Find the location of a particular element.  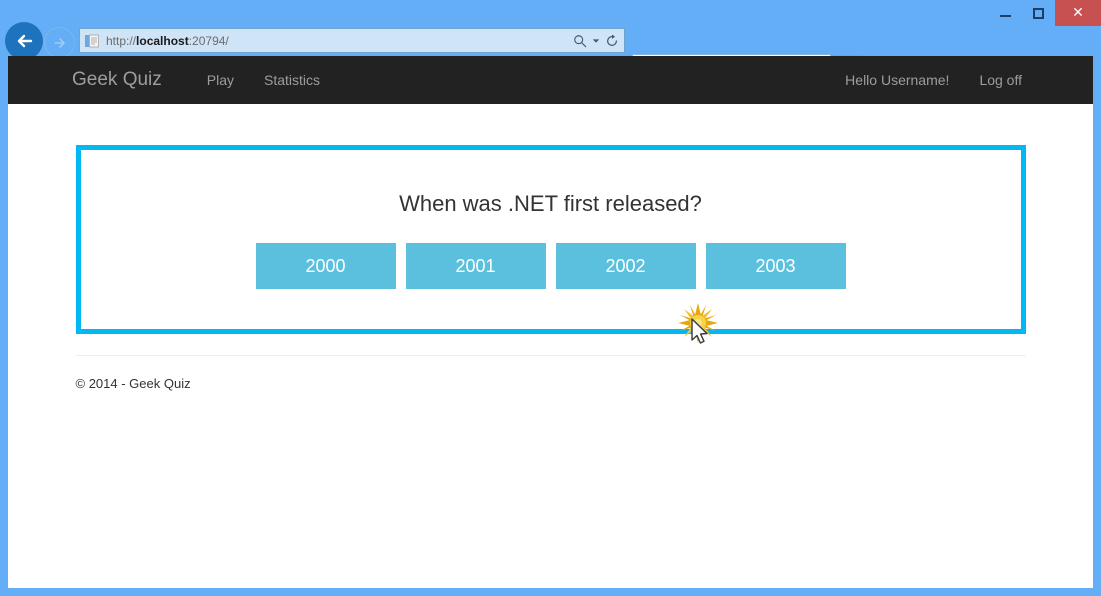

nav-link-statistics: Statistics is located at coordinates (292, 80).